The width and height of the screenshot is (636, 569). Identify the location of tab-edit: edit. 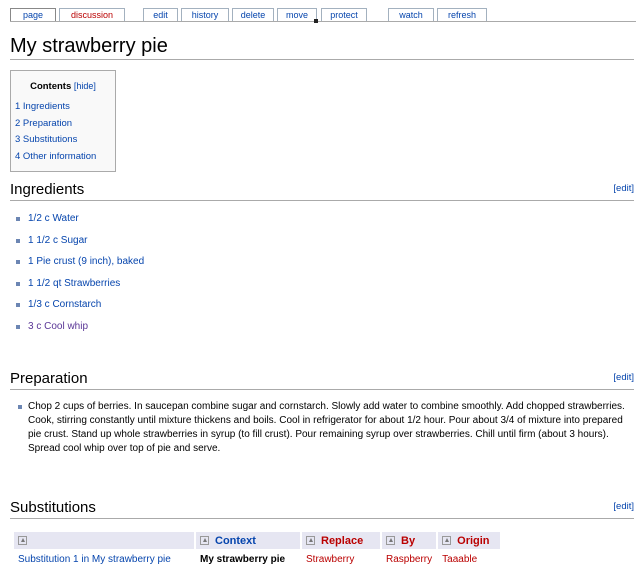
(160, 14).